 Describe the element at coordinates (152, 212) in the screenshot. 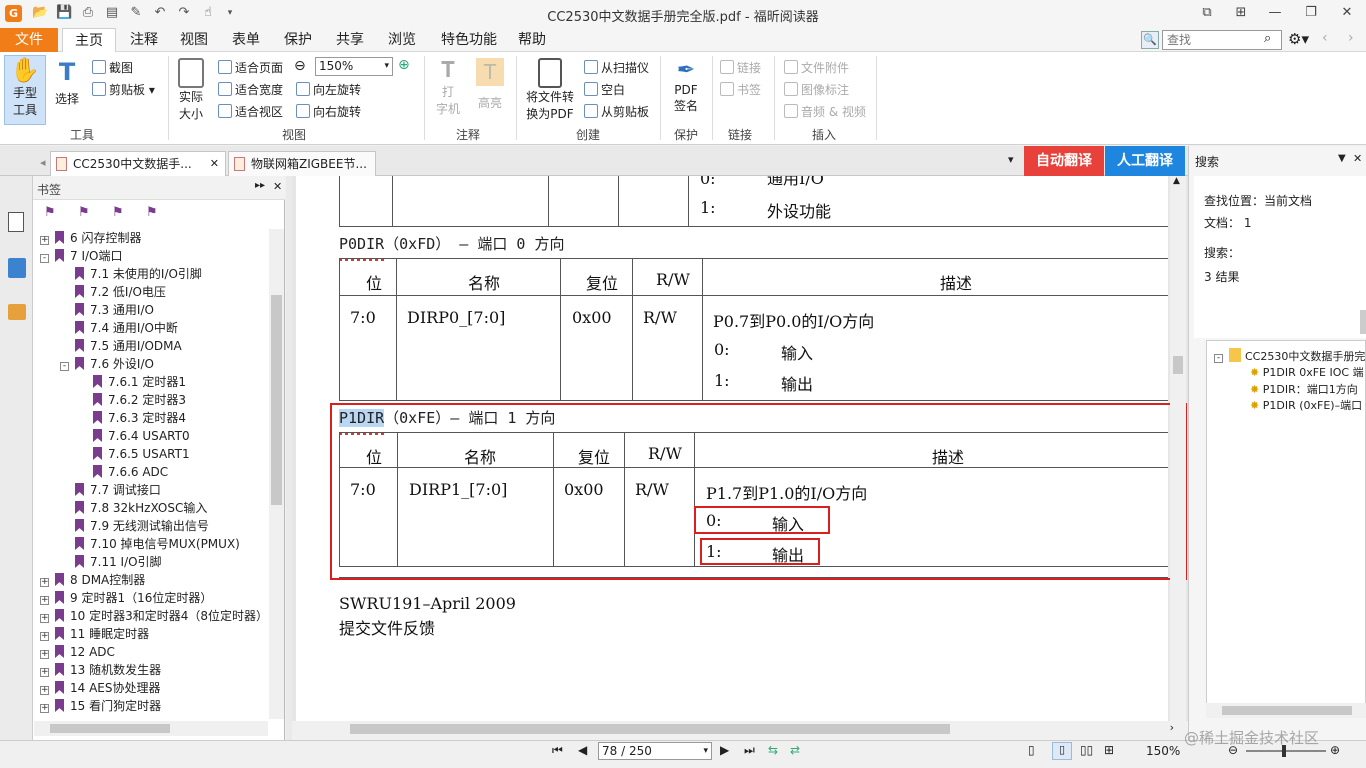

I see `delete-bookmark-icon: ⚑` at that location.